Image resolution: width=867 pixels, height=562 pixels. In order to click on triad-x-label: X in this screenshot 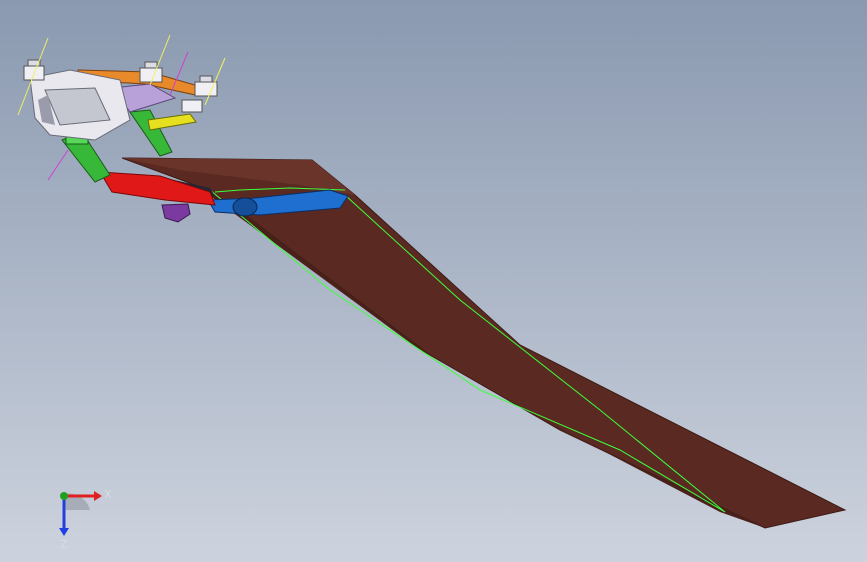, I will do `click(108, 494)`.